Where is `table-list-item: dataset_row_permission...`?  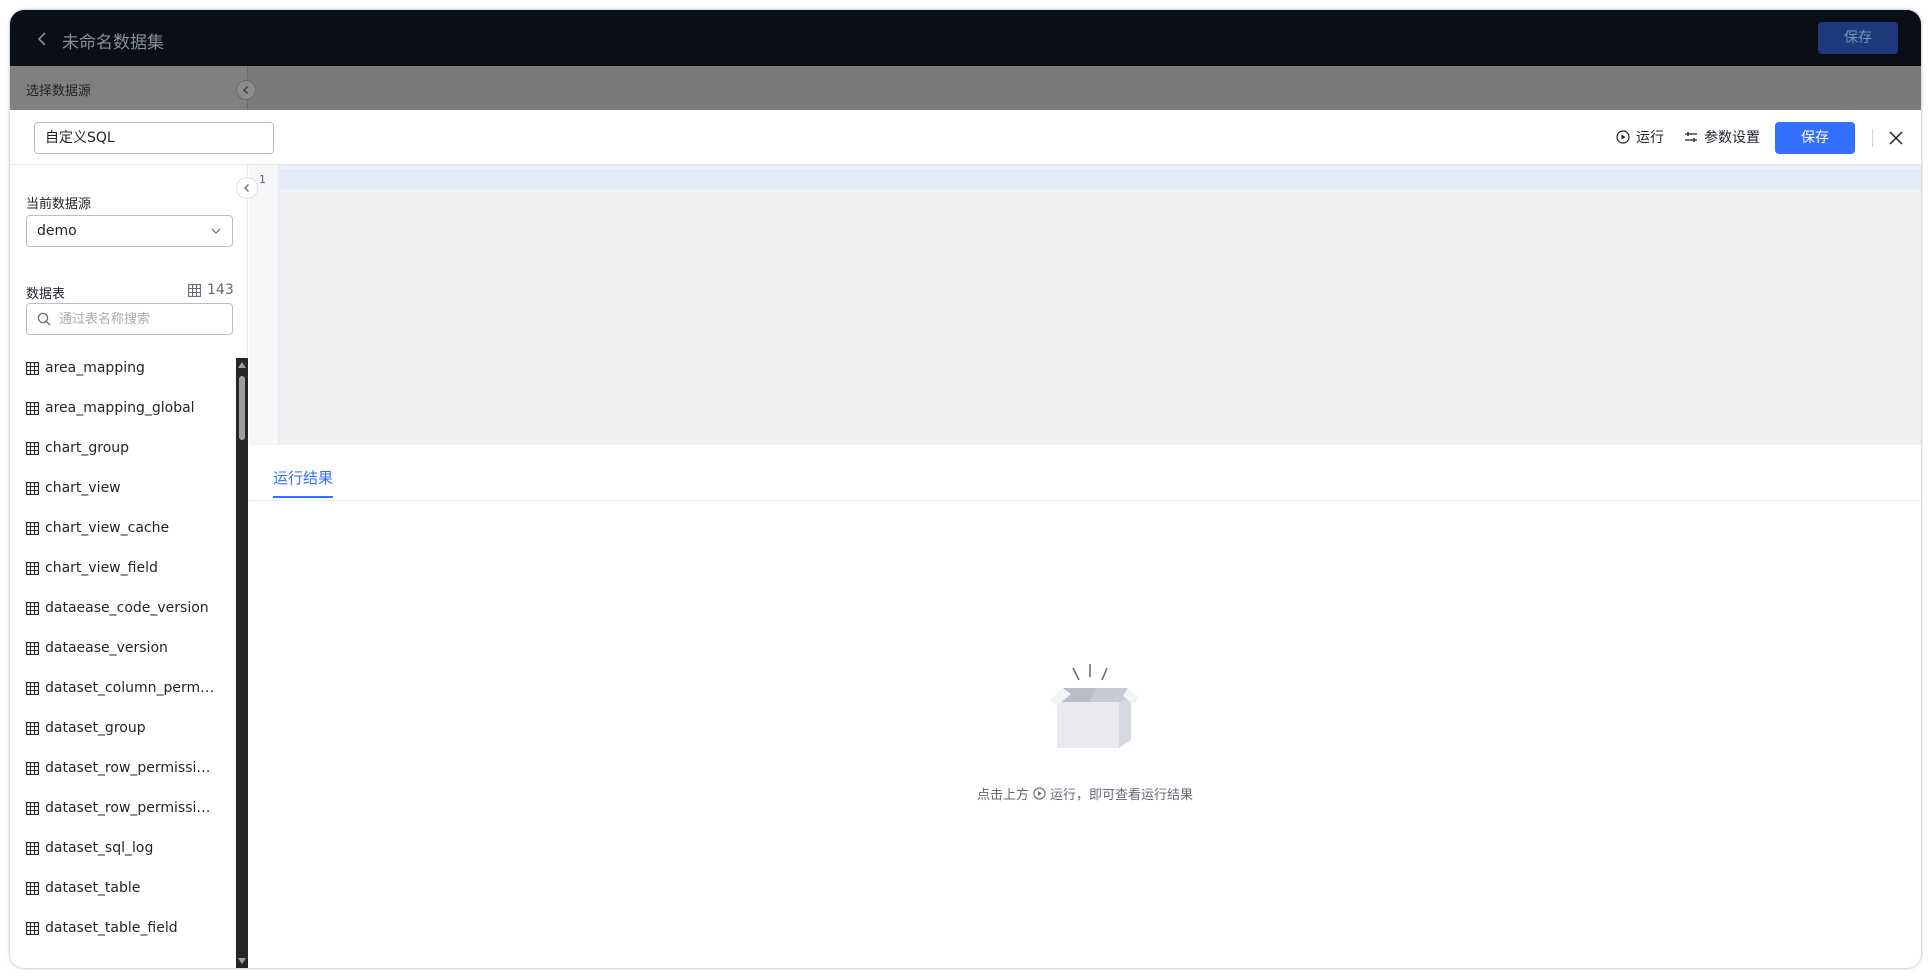
table-list-item: dataset_row_permission... is located at coordinates (123, 808).